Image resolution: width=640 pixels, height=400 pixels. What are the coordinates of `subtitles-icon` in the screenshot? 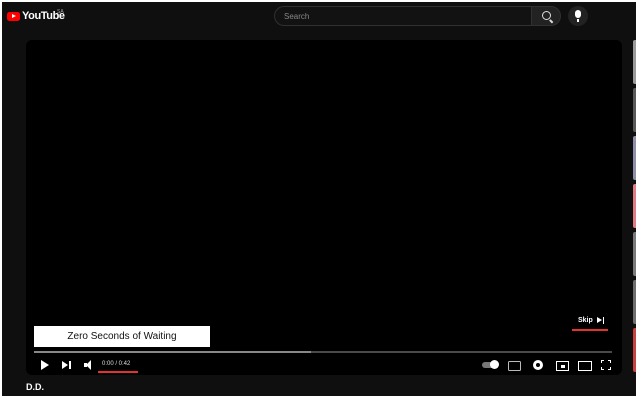 It's located at (514, 365).